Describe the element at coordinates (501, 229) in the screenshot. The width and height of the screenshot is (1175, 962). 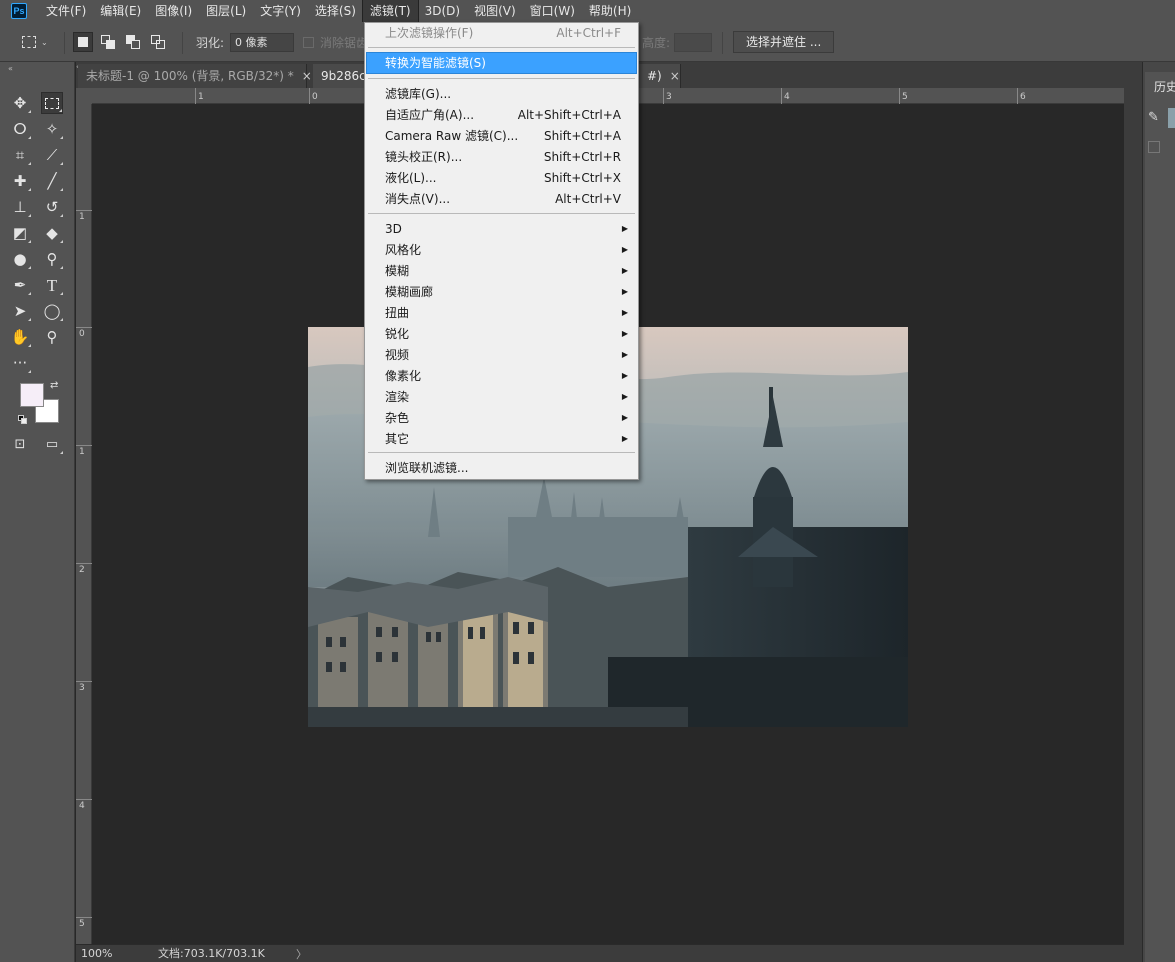
I see `filter-menu-item: 3D ▶` at that location.